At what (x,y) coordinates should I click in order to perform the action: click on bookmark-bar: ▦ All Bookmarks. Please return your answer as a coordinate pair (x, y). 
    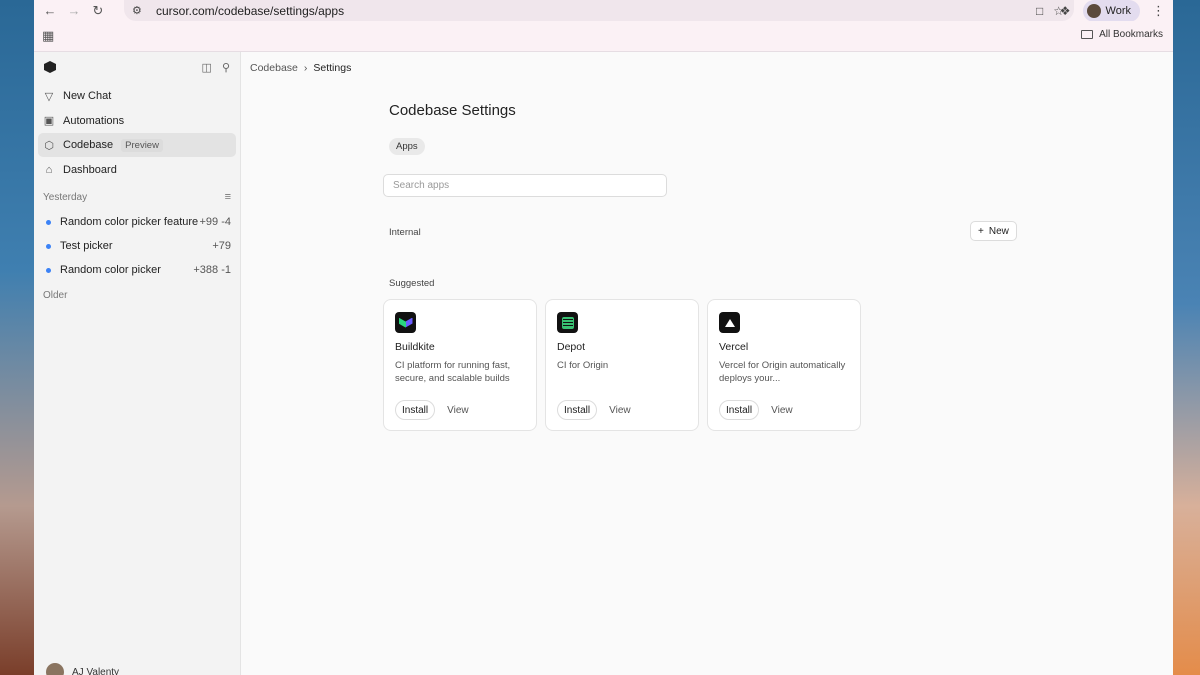
    Looking at the image, I should click on (603, 36).